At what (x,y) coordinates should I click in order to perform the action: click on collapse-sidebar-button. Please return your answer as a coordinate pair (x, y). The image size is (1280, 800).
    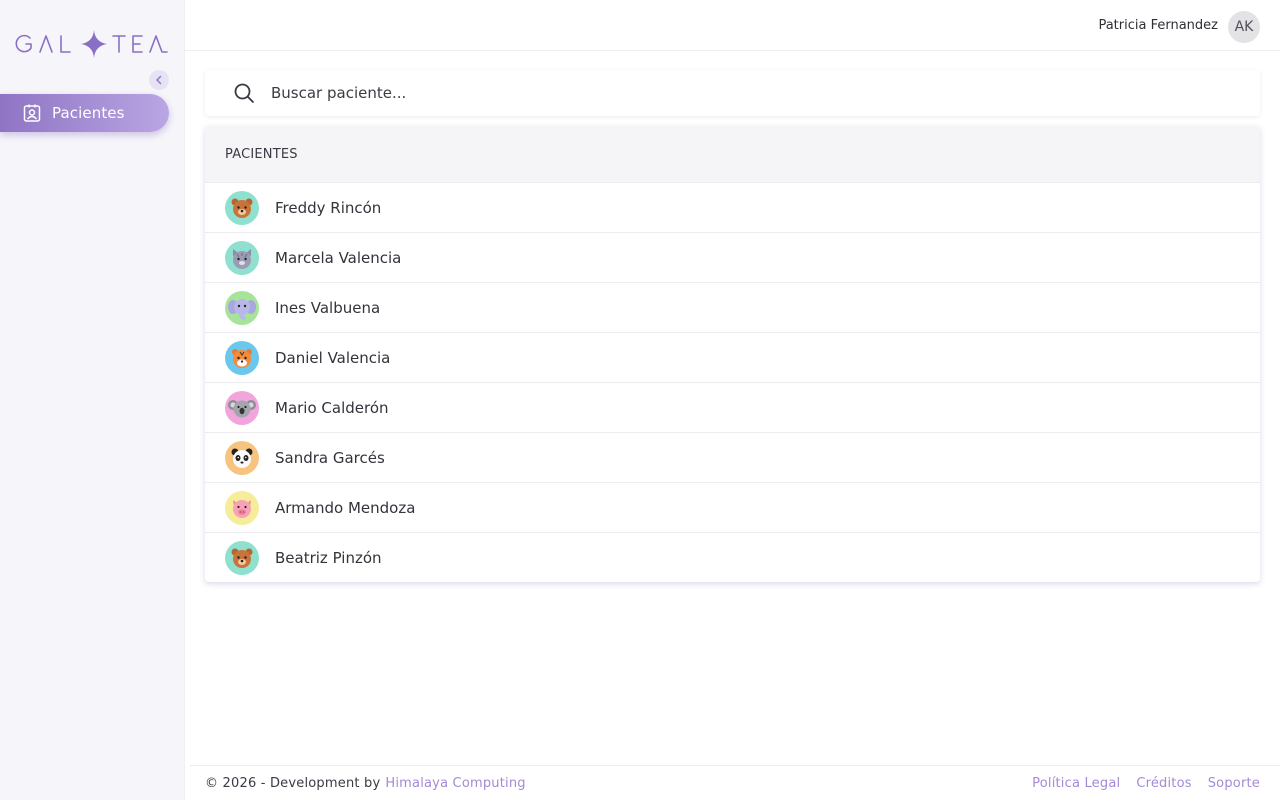
    Looking at the image, I should click on (159, 80).